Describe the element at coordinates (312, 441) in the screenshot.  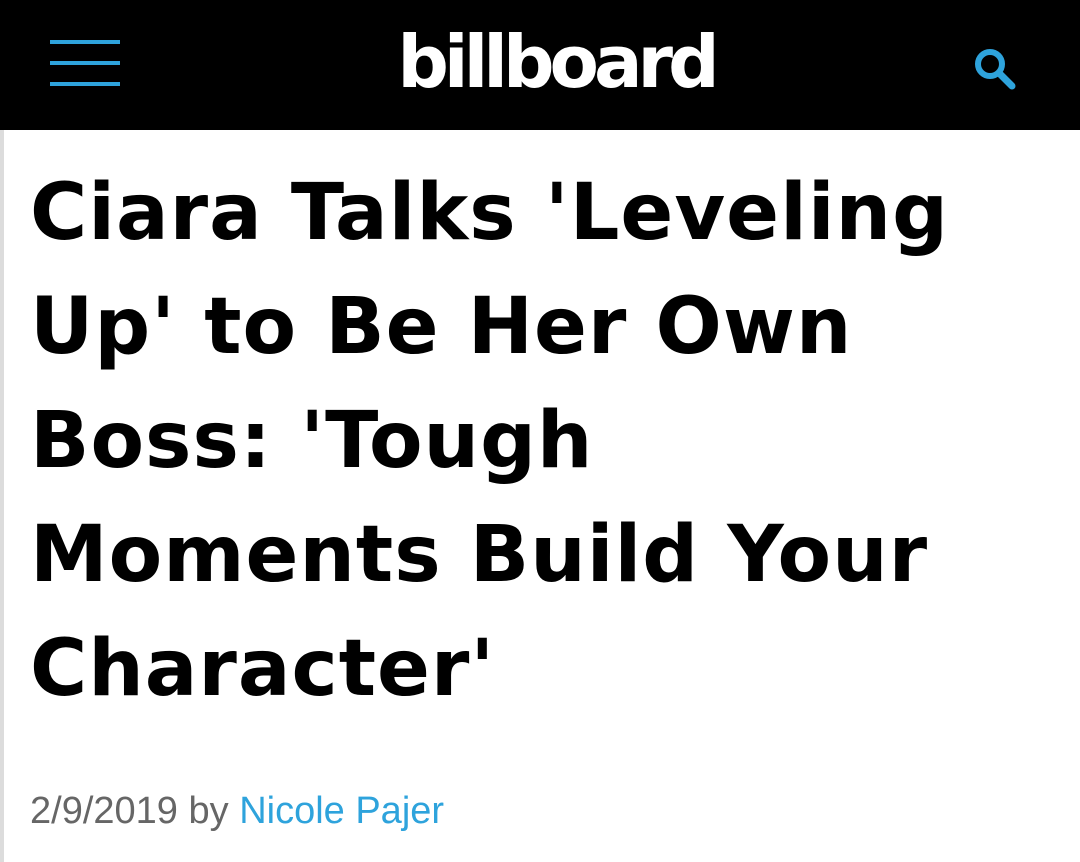
I see `headline-line: Boss: 'Tough` at that location.